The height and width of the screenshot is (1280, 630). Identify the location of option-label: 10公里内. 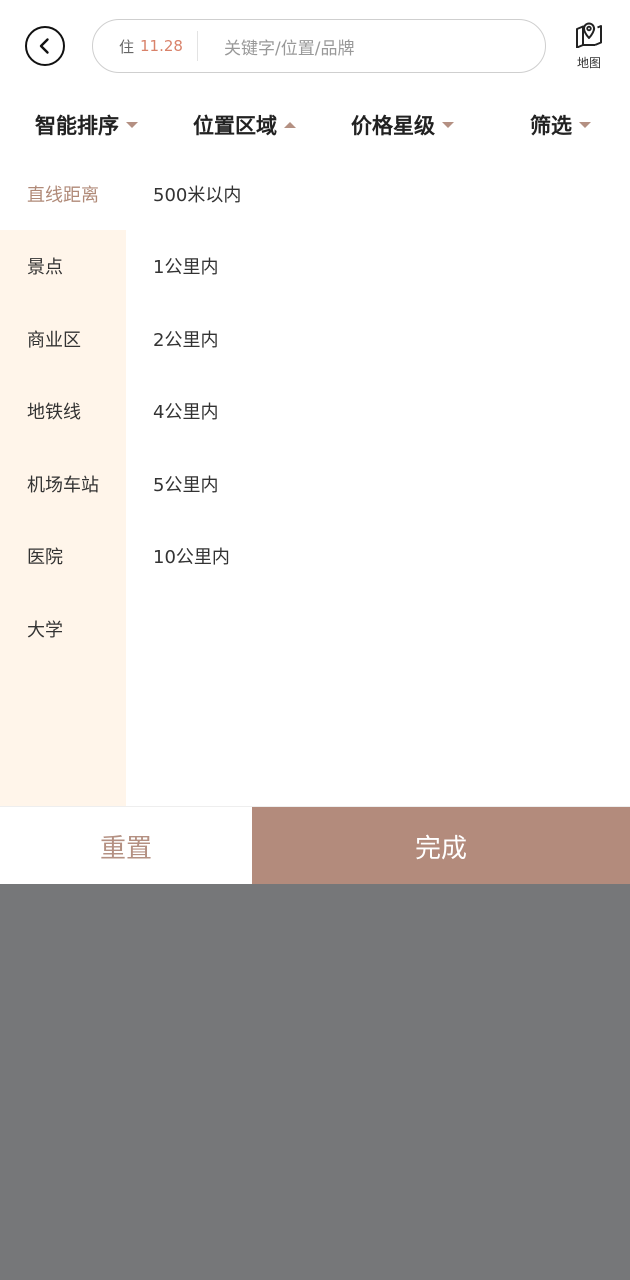
(191, 557).